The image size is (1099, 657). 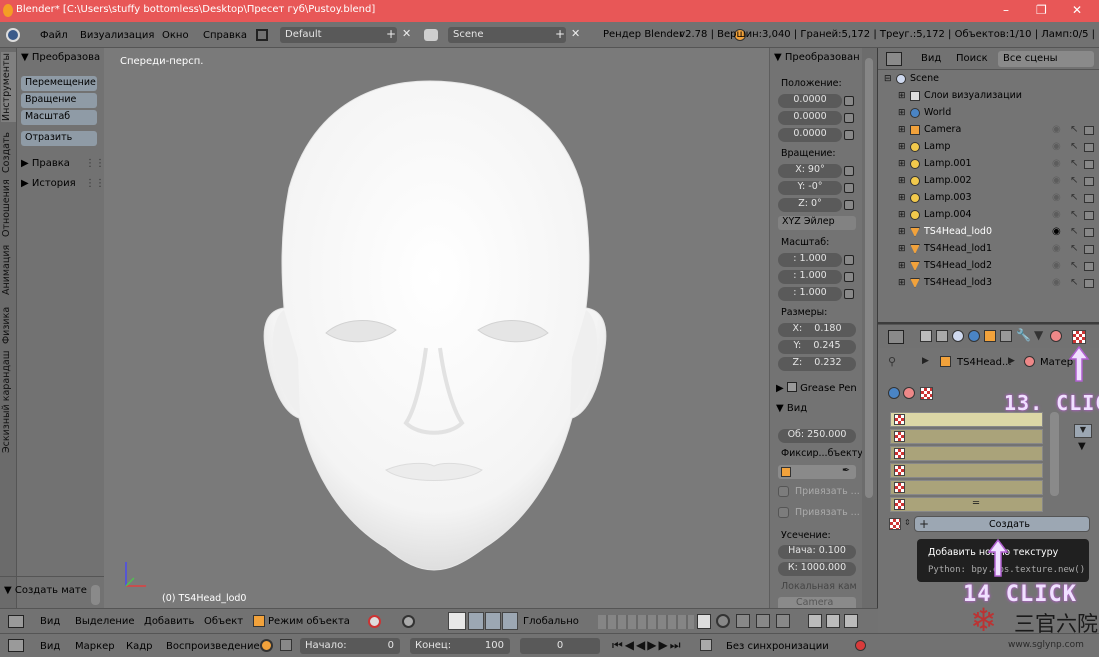 What do you see at coordinates (50, 621) in the screenshot?
I see `viewport-view-menu: Вид` at bounding box center [50, 621].